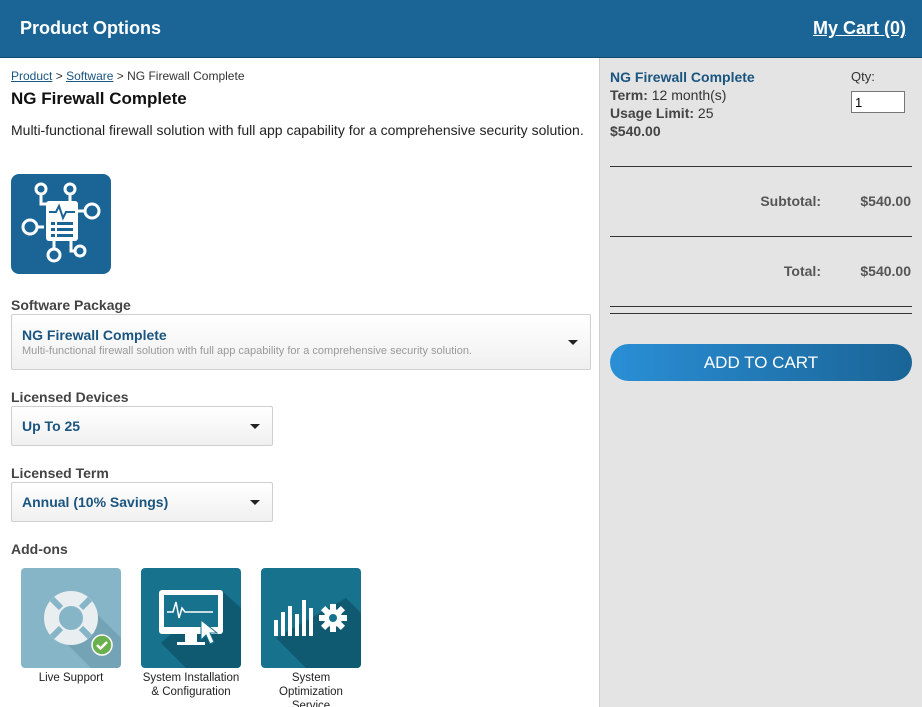  I want to click on licensed-devices-value: Up To 25, so click(51, 426).